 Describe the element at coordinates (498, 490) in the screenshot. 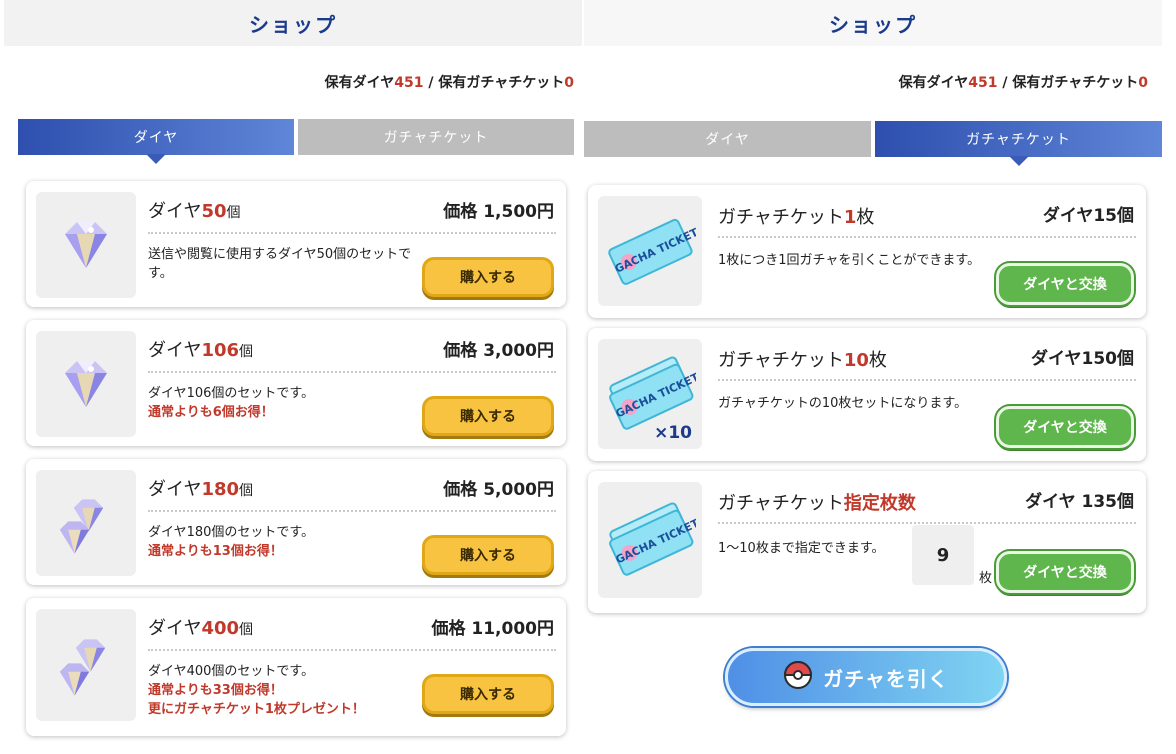

I see `product-price: 価格 5,000円` at that location.